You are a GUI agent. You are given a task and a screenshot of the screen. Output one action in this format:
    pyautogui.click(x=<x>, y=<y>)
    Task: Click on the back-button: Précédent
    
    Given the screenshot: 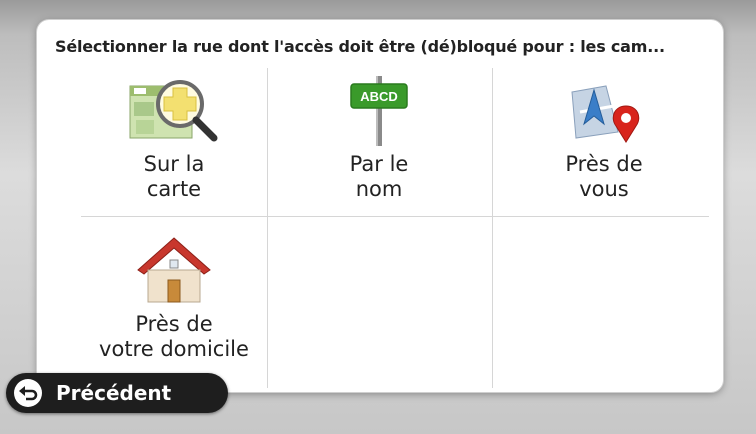 What is the action you would take?
    pyautogui.click(x=117, y=393)
    